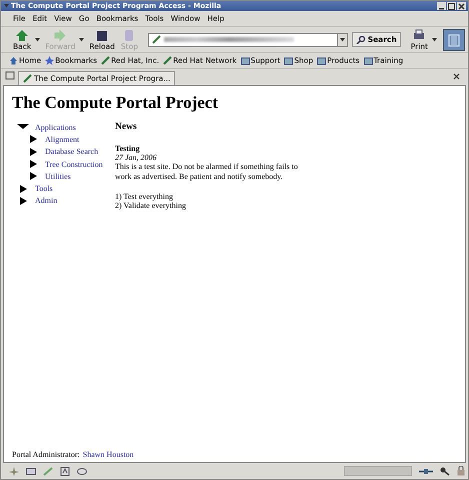 The width and height of the screenshot is (469, 480). I want to click on maximize-button, so click(451, 6).